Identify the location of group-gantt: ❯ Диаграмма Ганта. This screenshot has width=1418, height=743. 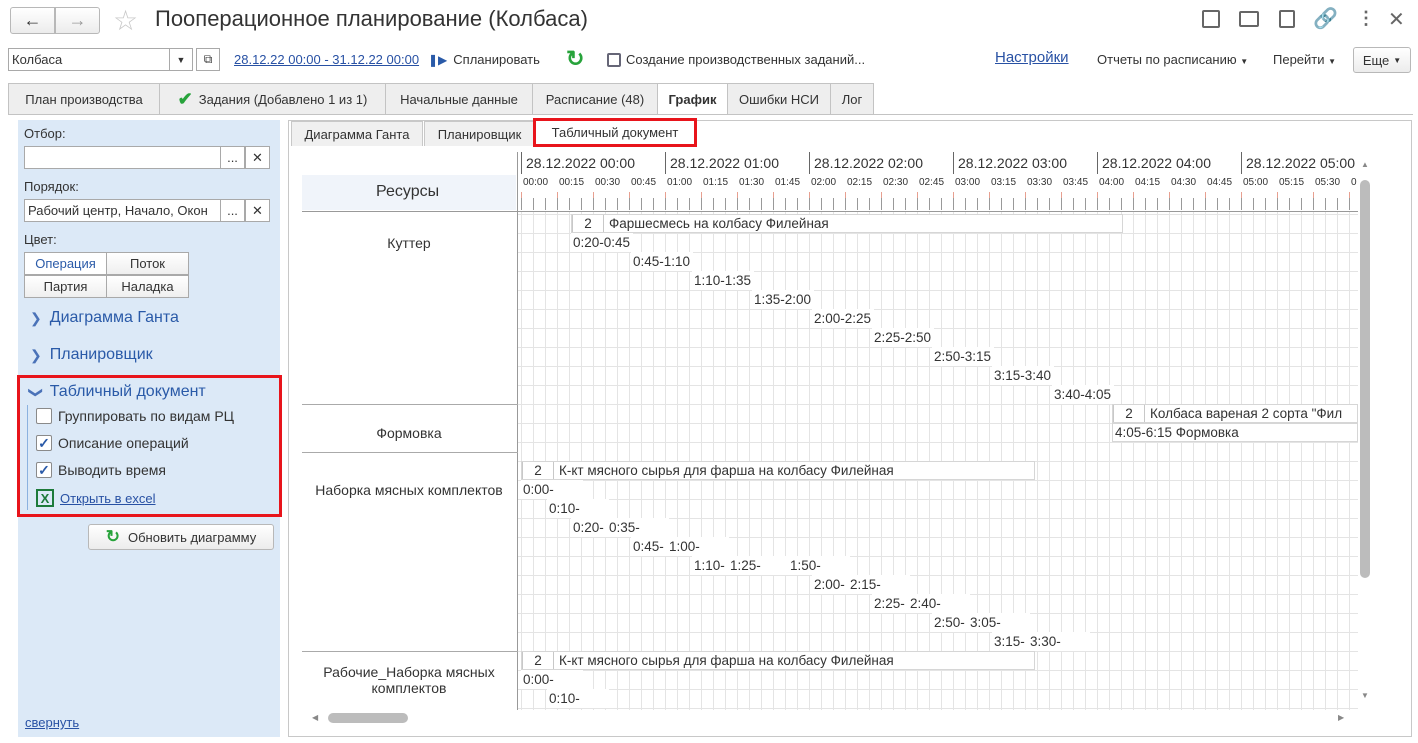
(104, 318).